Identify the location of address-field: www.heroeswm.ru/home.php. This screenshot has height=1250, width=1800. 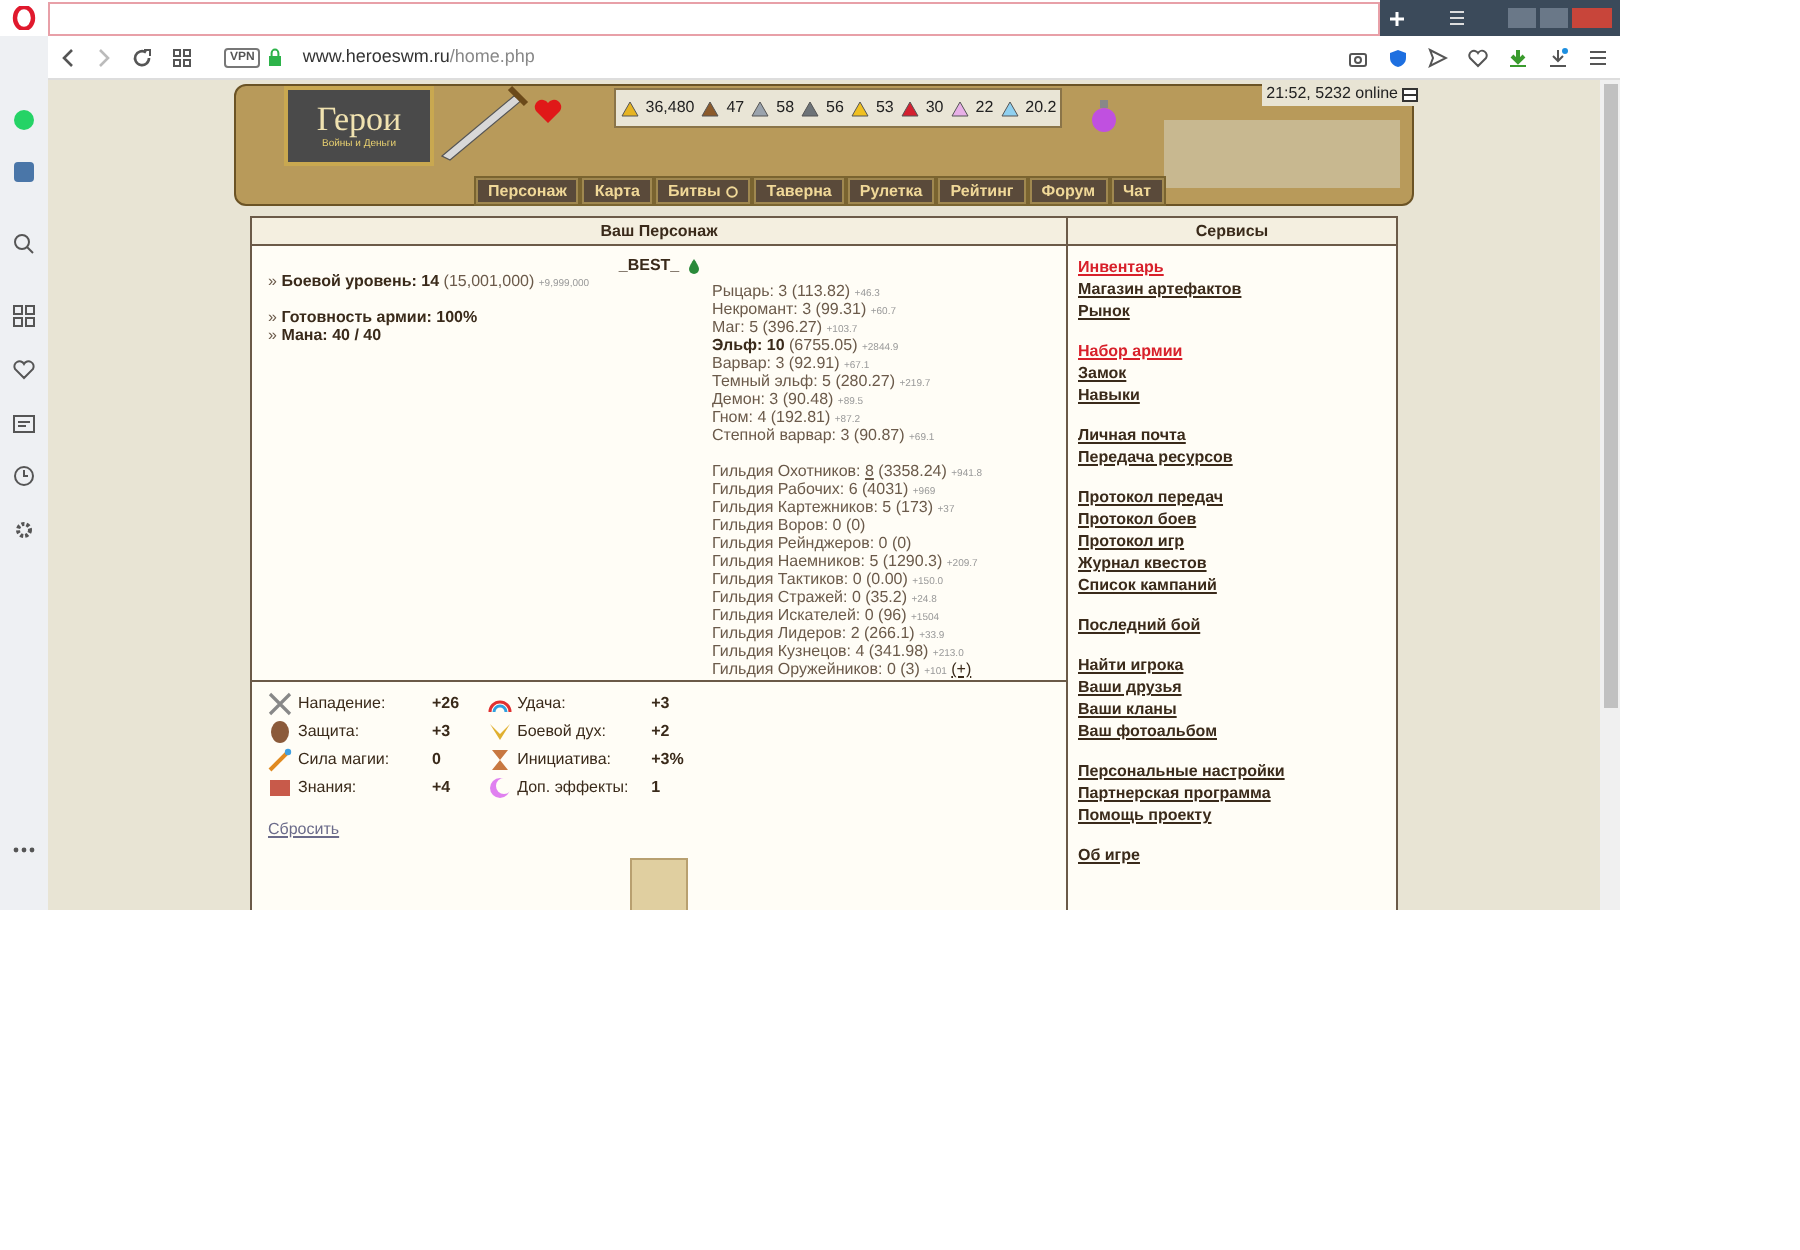
(815, 57).